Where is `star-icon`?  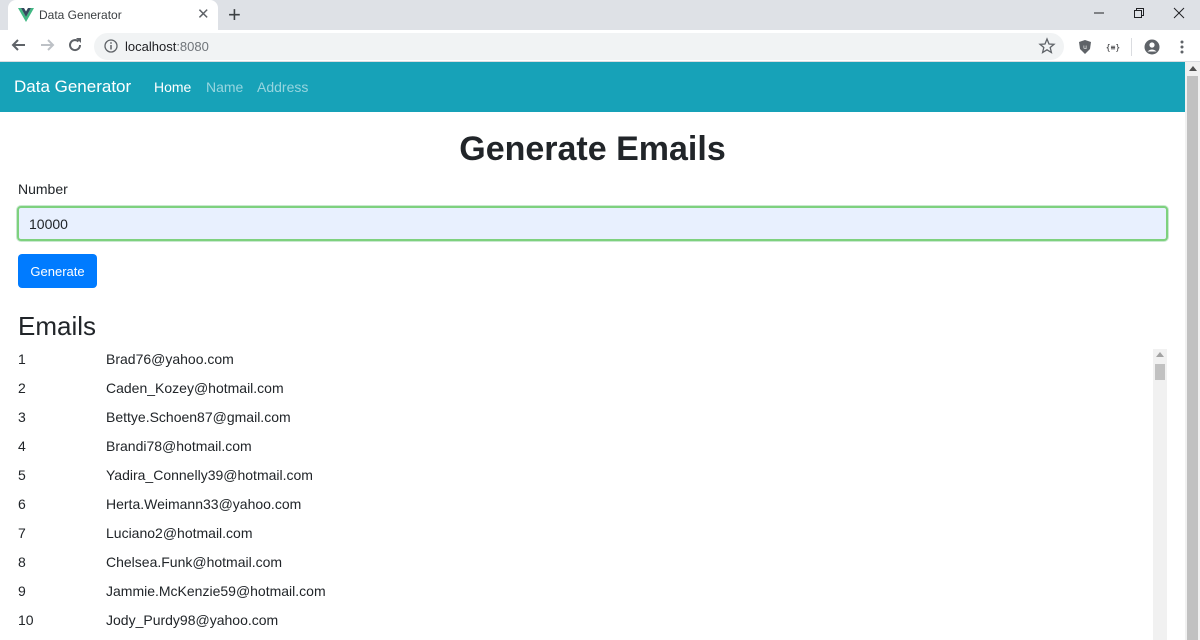 star-icon is located at coordinates (1047, 46).